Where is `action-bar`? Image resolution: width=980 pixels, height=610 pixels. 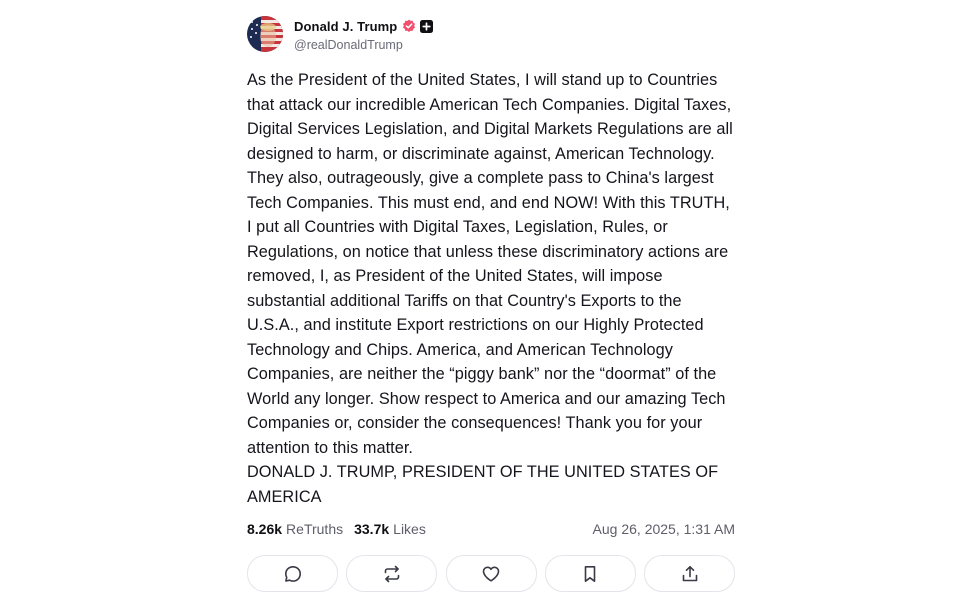 action-bar is located at coordinates (491, 573).